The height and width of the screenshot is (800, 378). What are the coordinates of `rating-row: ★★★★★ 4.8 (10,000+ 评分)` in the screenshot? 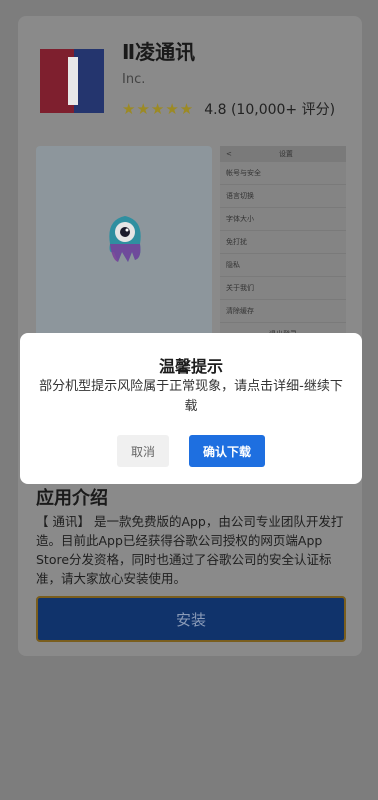 It's located at (228, 109).